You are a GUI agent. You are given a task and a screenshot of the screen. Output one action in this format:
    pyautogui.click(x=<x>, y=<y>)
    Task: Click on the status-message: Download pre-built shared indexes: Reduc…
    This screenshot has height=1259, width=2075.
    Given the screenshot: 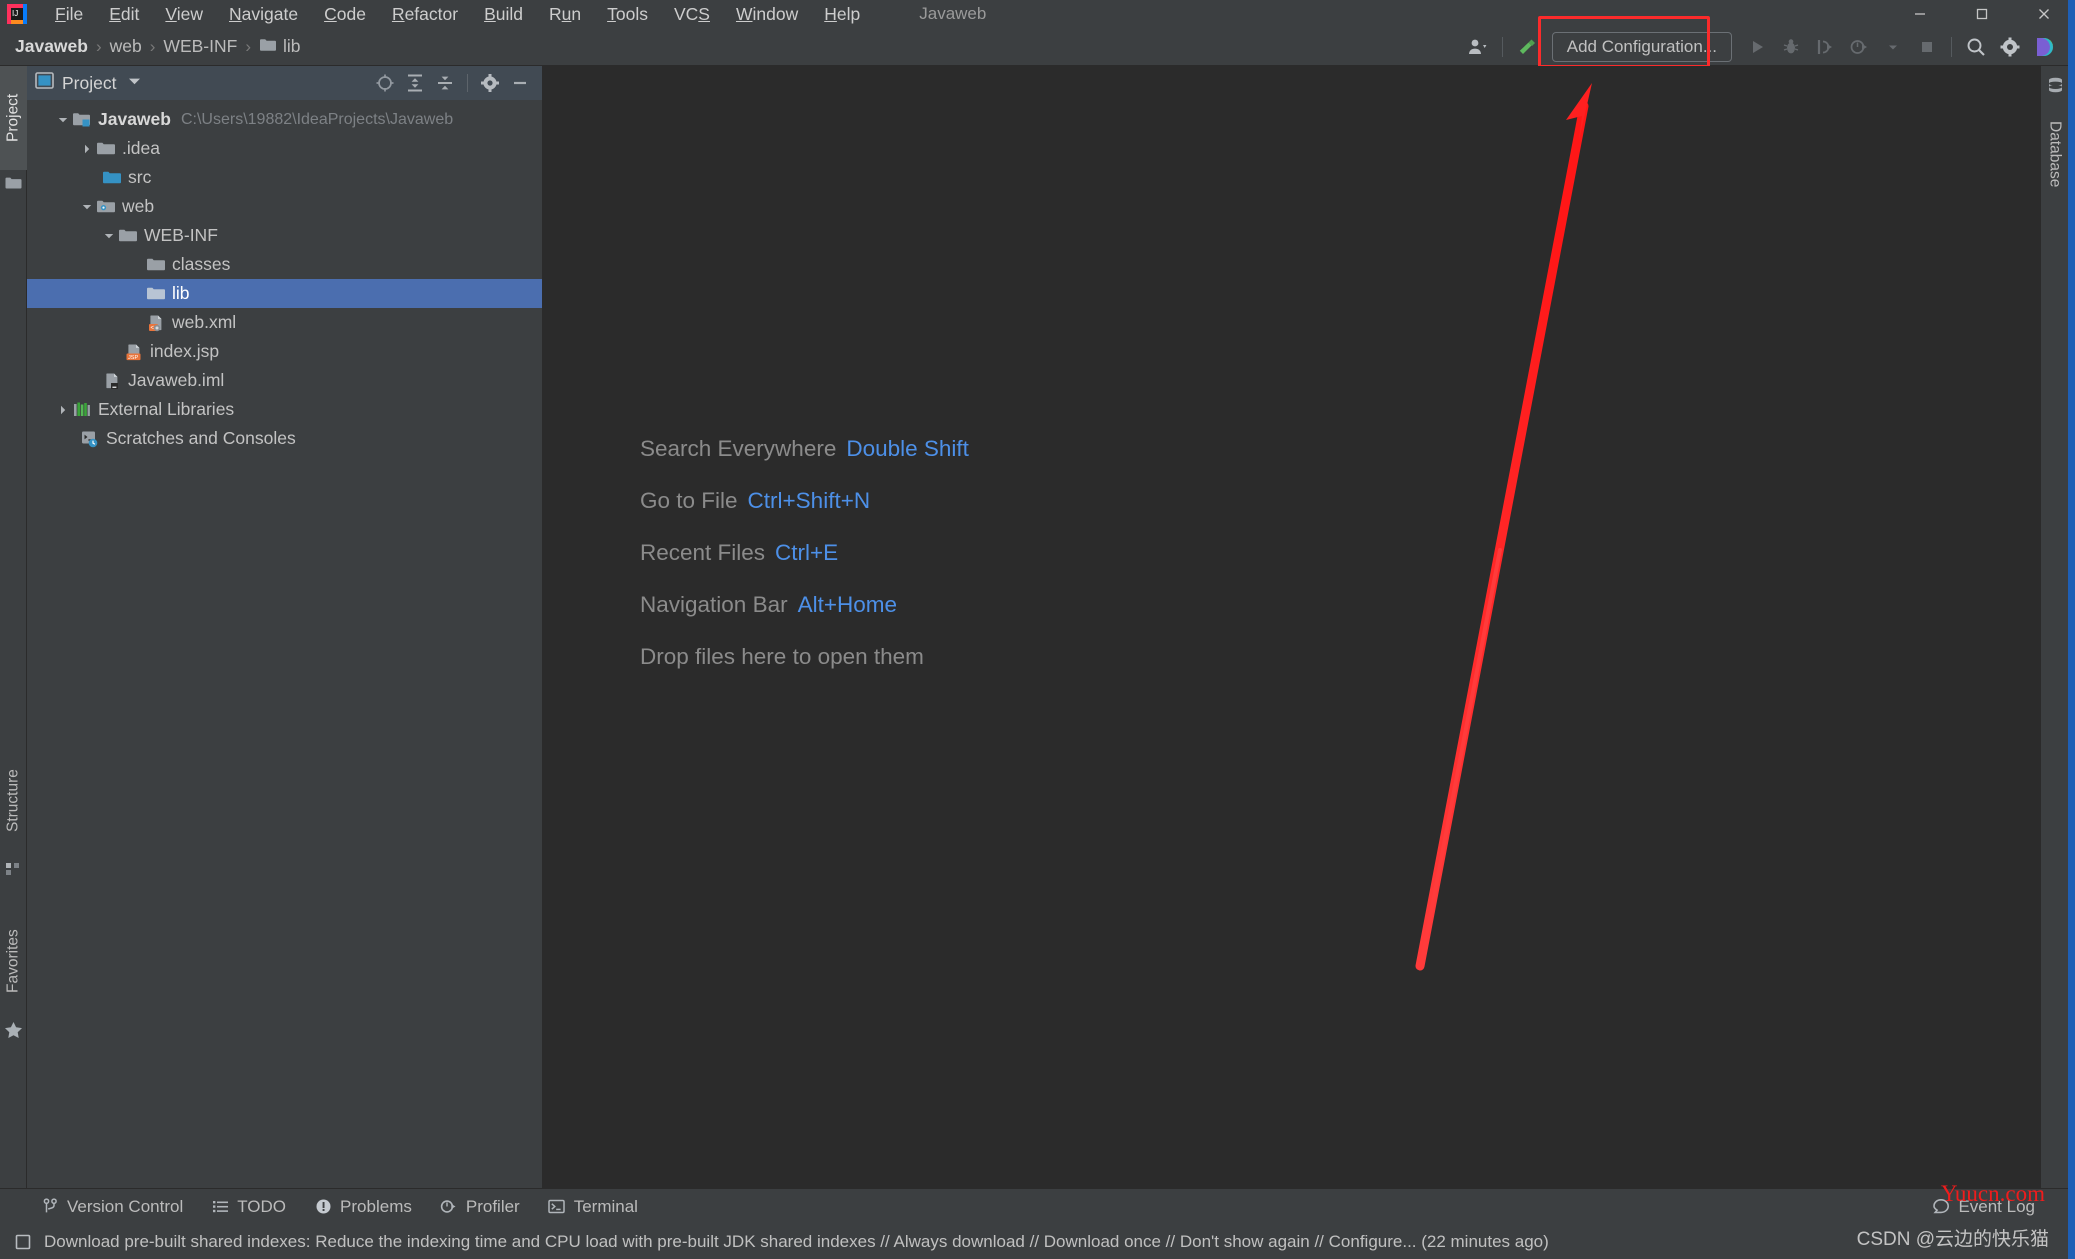 What is the action you would take?
    pyautogui.click(x=796, y=1242)
    